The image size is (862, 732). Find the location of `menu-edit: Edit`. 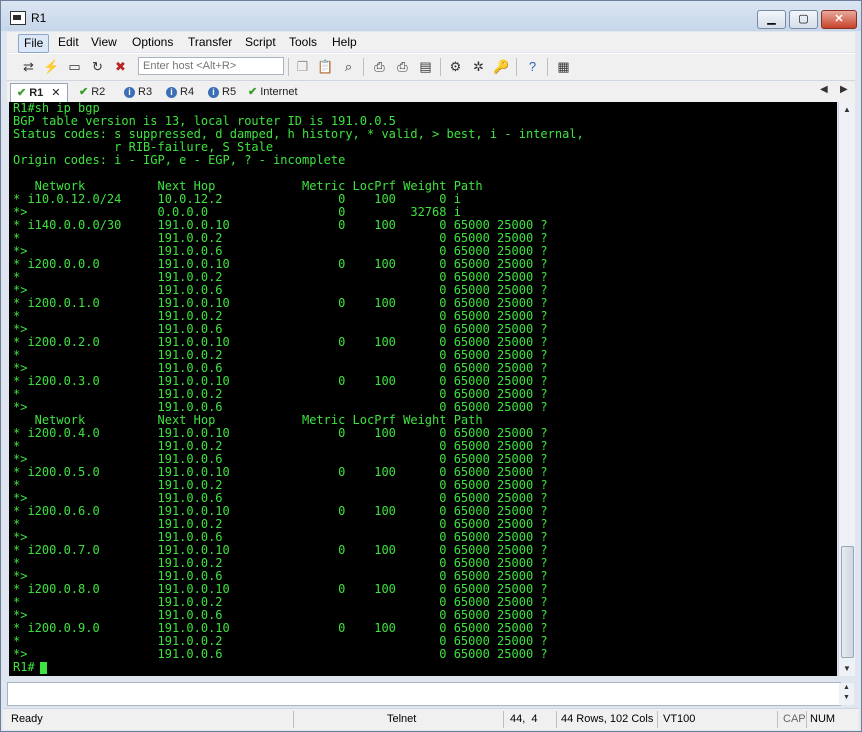

menu-edit: Edit is located at coordinates (68, 42).